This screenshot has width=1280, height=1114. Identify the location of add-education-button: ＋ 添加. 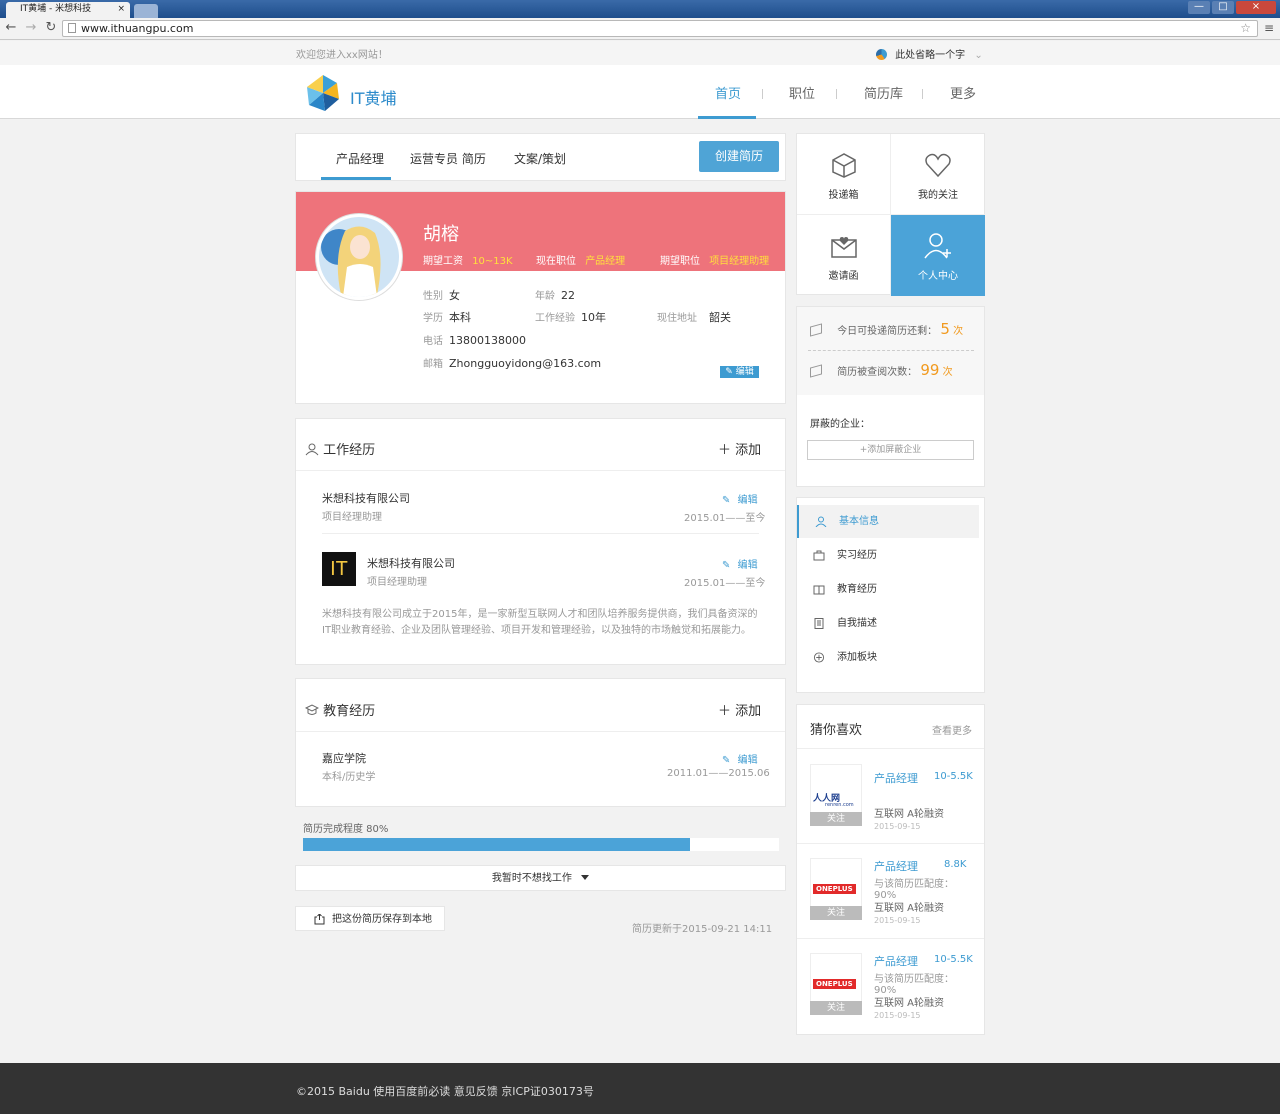
(739, 709).